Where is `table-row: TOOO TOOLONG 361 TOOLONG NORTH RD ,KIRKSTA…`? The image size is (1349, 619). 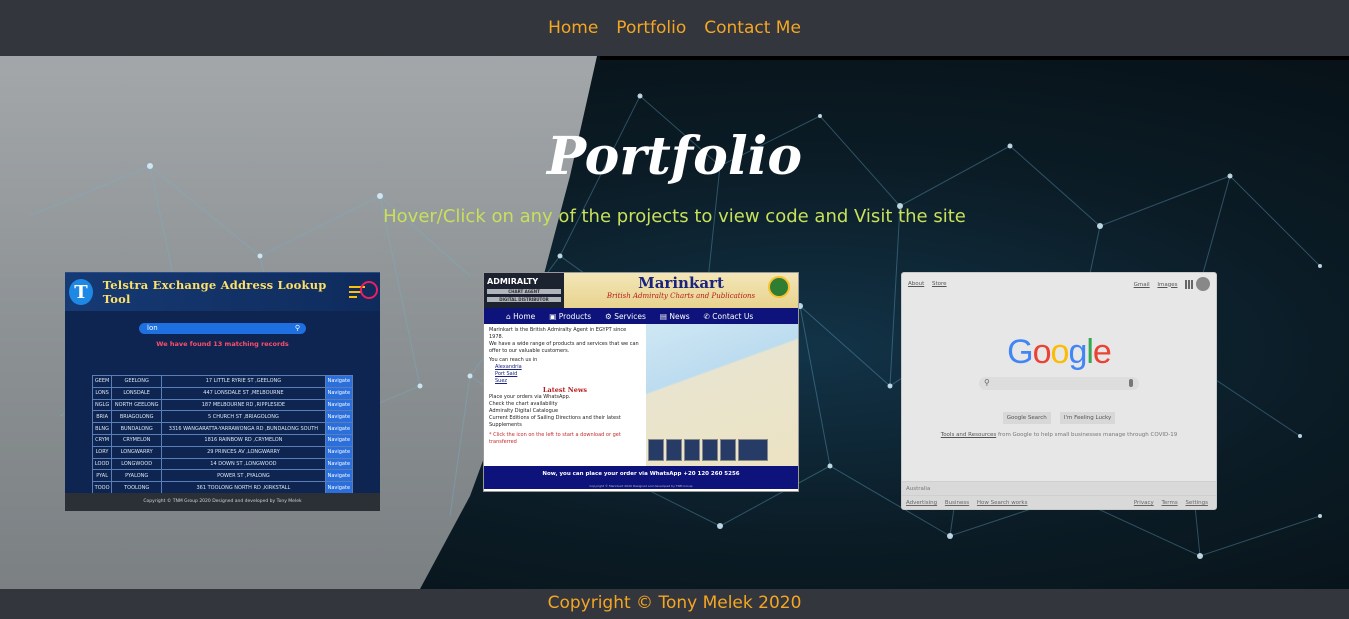 table-row: TOOO TOOLONG 361 TOOLONG NORTH RD ,KIRKSTA… is located at coordinates (222, 487).